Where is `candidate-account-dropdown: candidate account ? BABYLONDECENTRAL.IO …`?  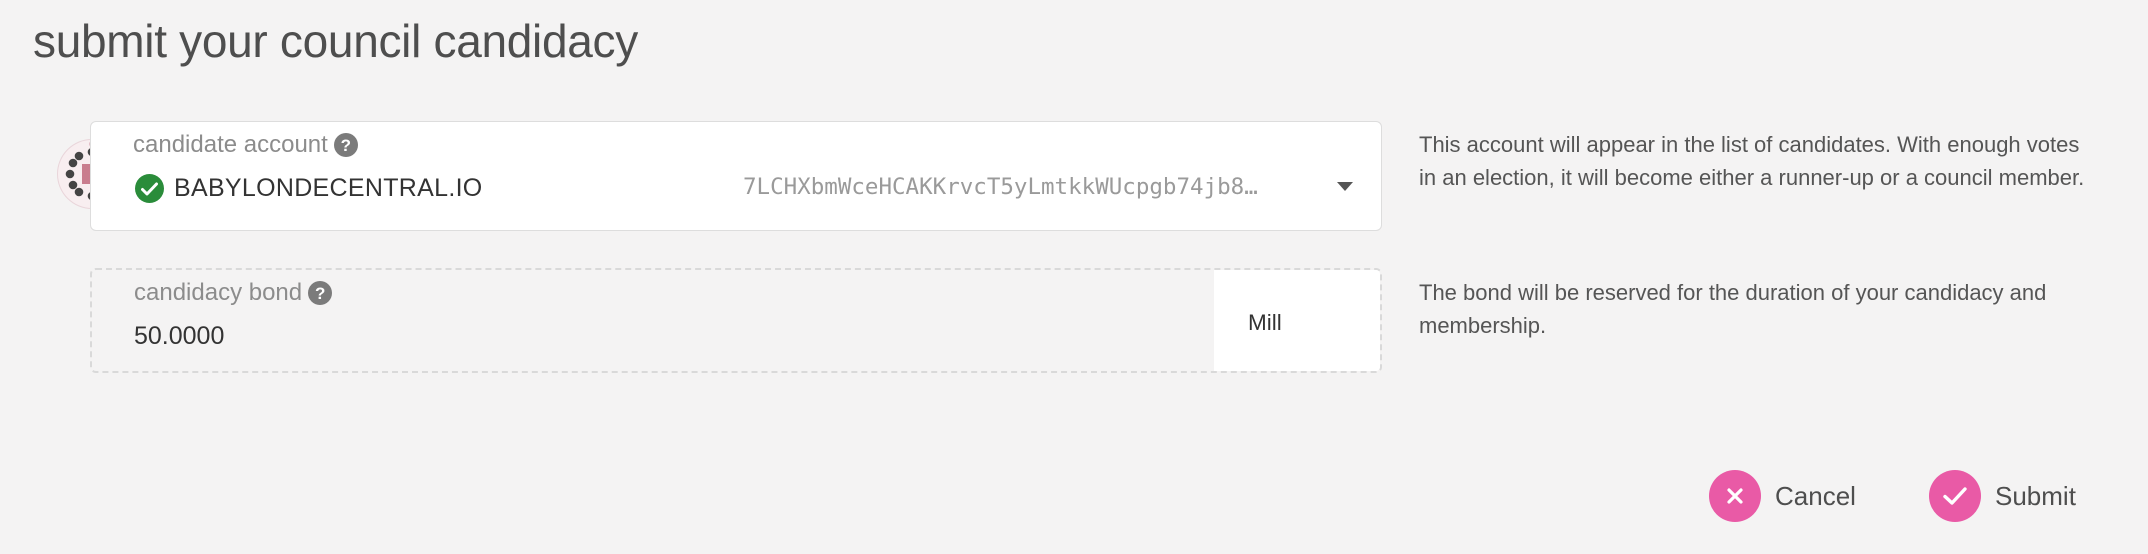
candidate-account-dropdown: candidate account ? BABYLONDECENTRAL.IO … is located at coordinates (736, 176).